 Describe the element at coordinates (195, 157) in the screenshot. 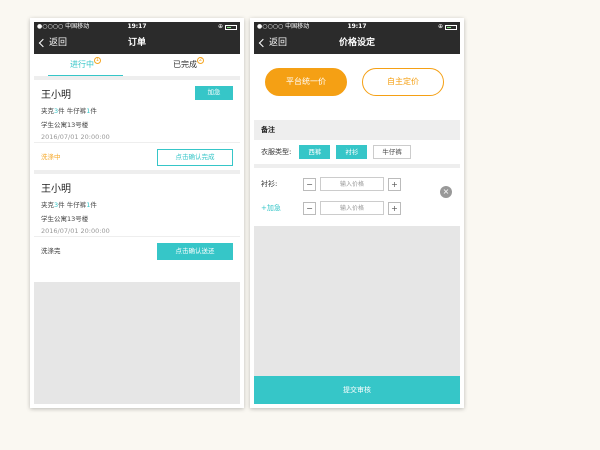

I see `confirm-complete-button: 点击确认完成` at that location.